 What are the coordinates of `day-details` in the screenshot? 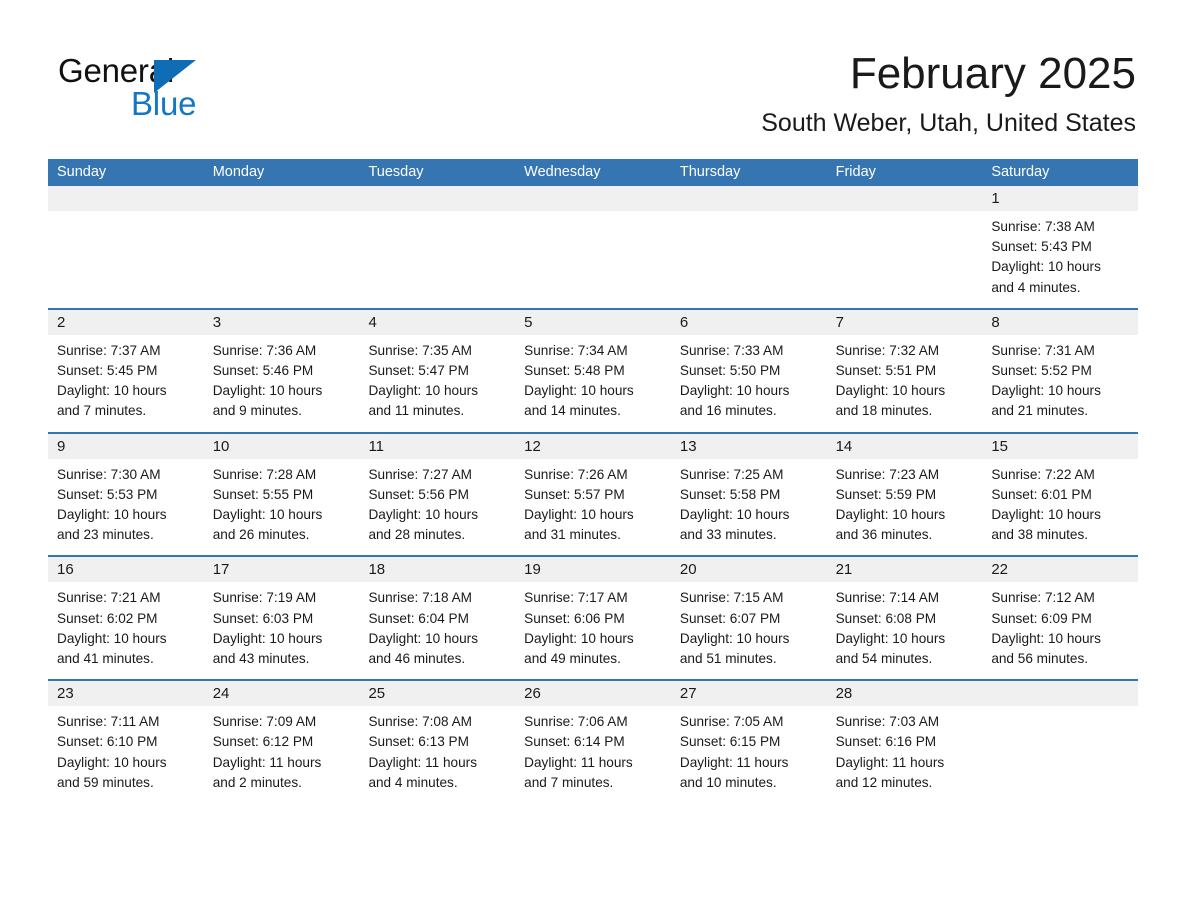 It's located at (126, 258).